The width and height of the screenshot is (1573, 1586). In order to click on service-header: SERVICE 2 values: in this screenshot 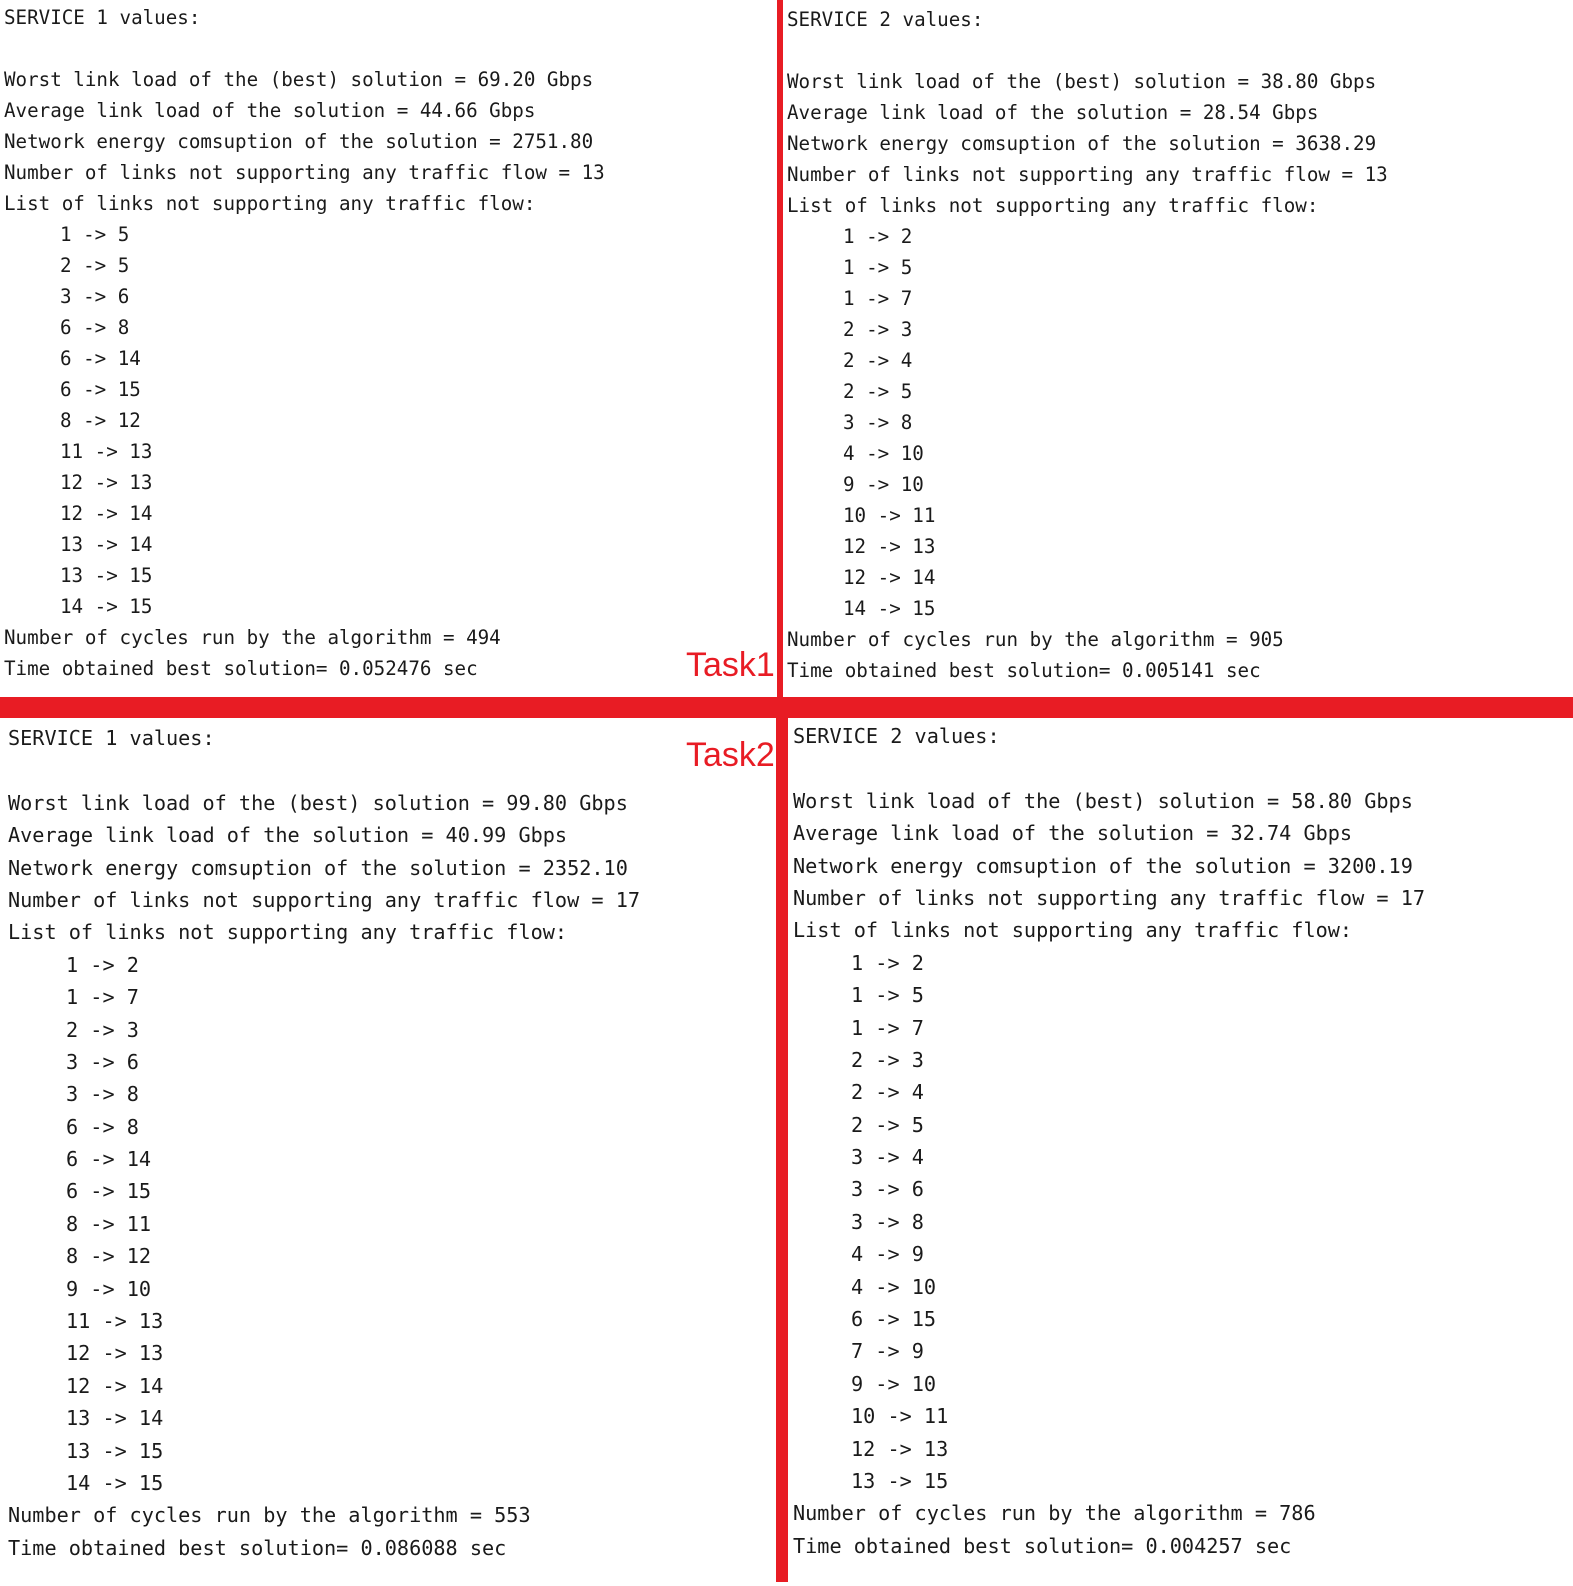, I will do `click(896, 736)`.